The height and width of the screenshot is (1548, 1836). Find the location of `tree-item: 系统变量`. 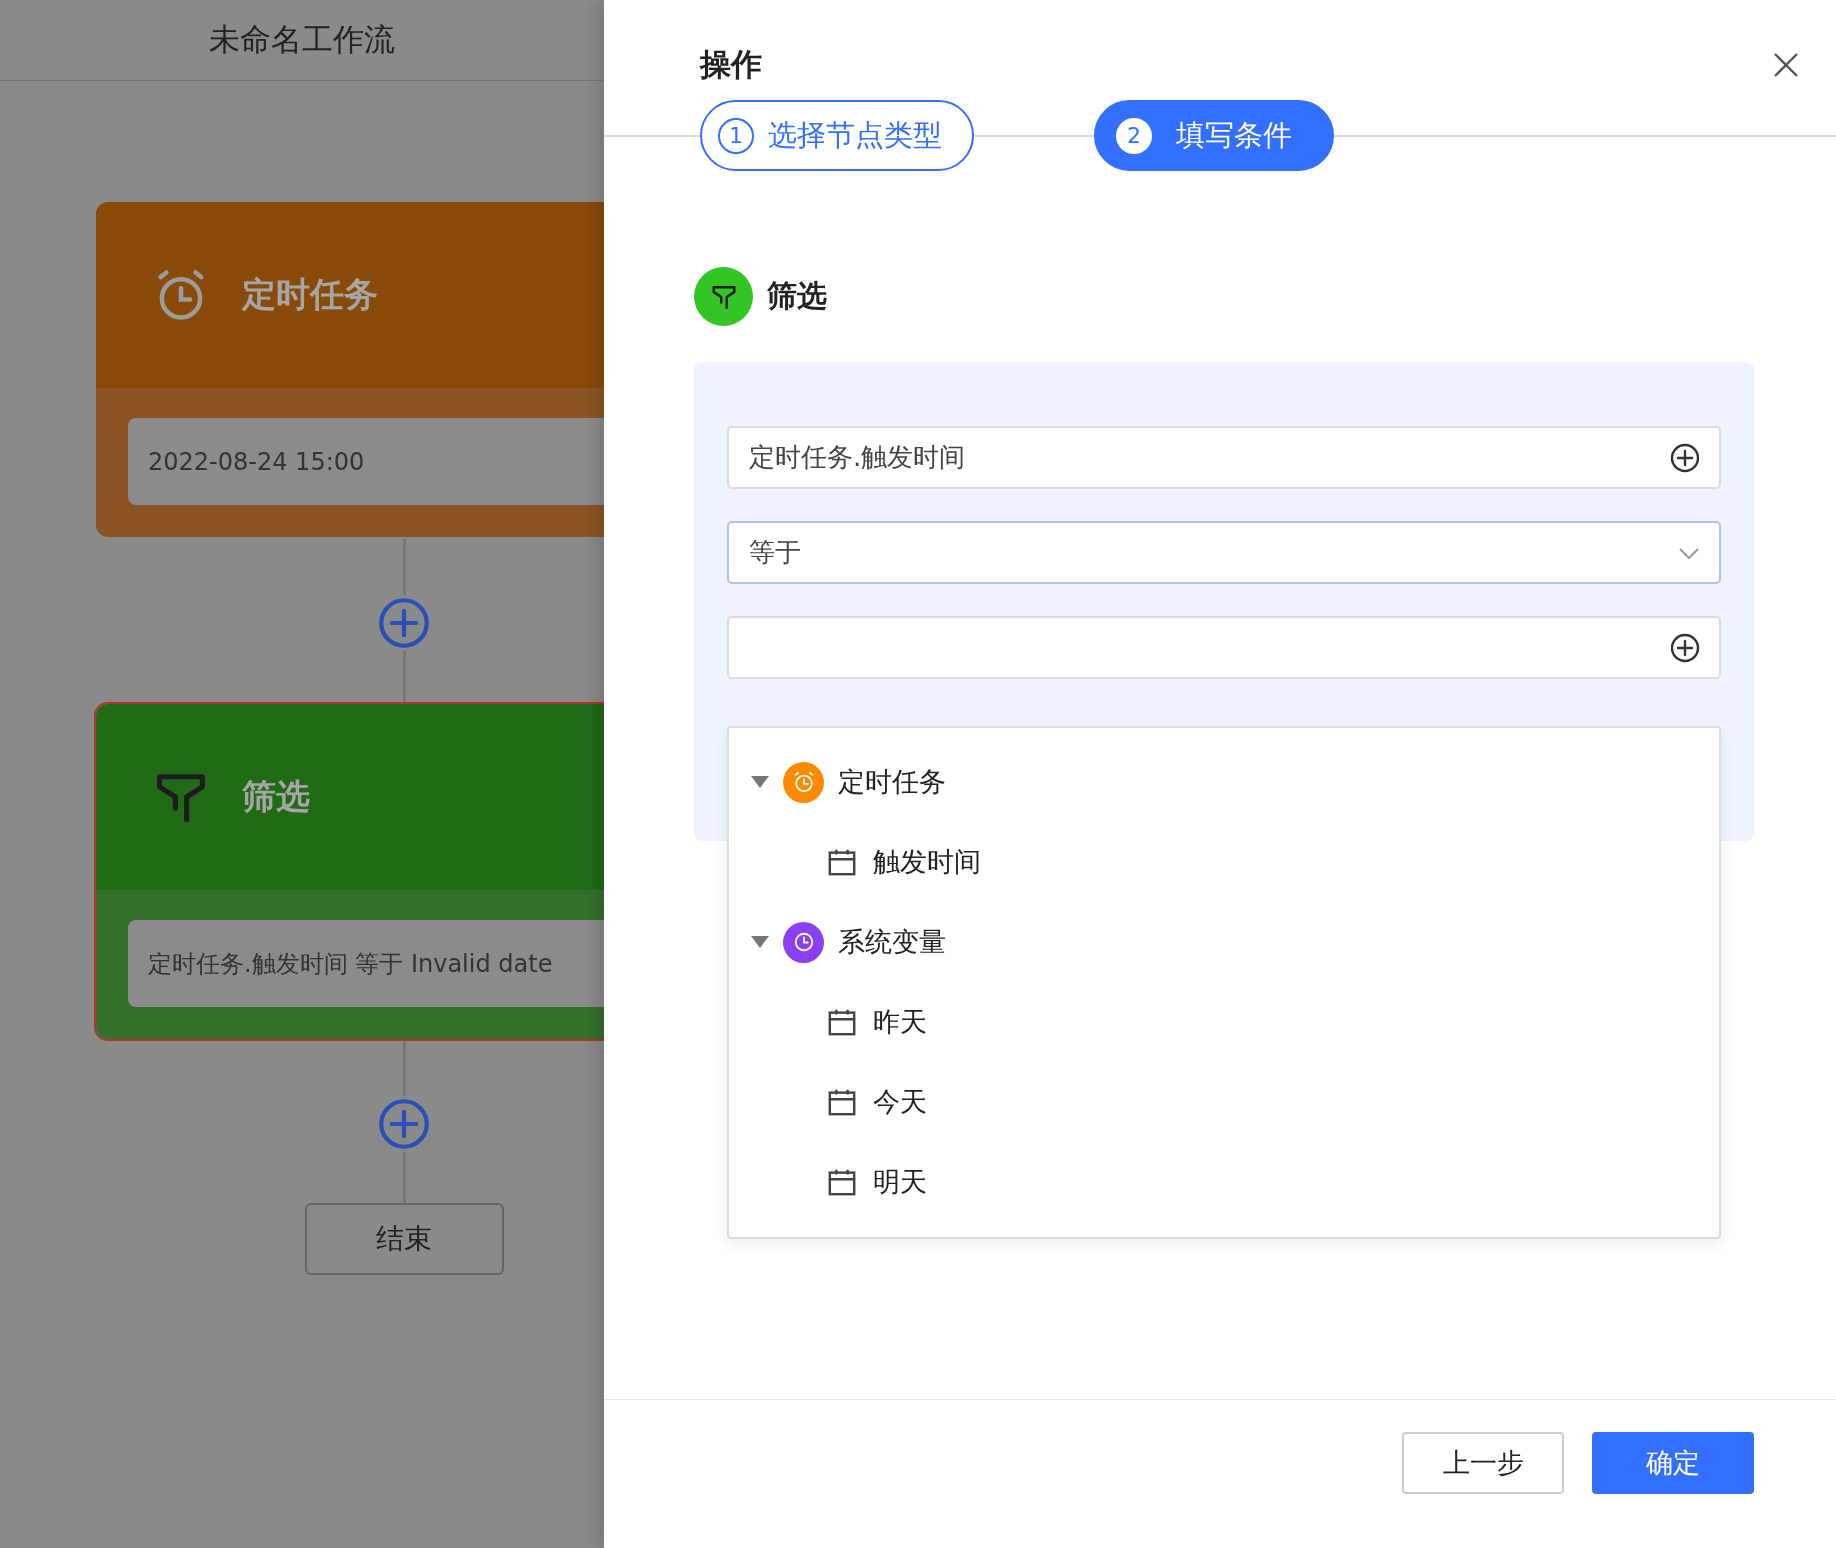

tree-item: 系统变量 is located at coordinates (892, 942).